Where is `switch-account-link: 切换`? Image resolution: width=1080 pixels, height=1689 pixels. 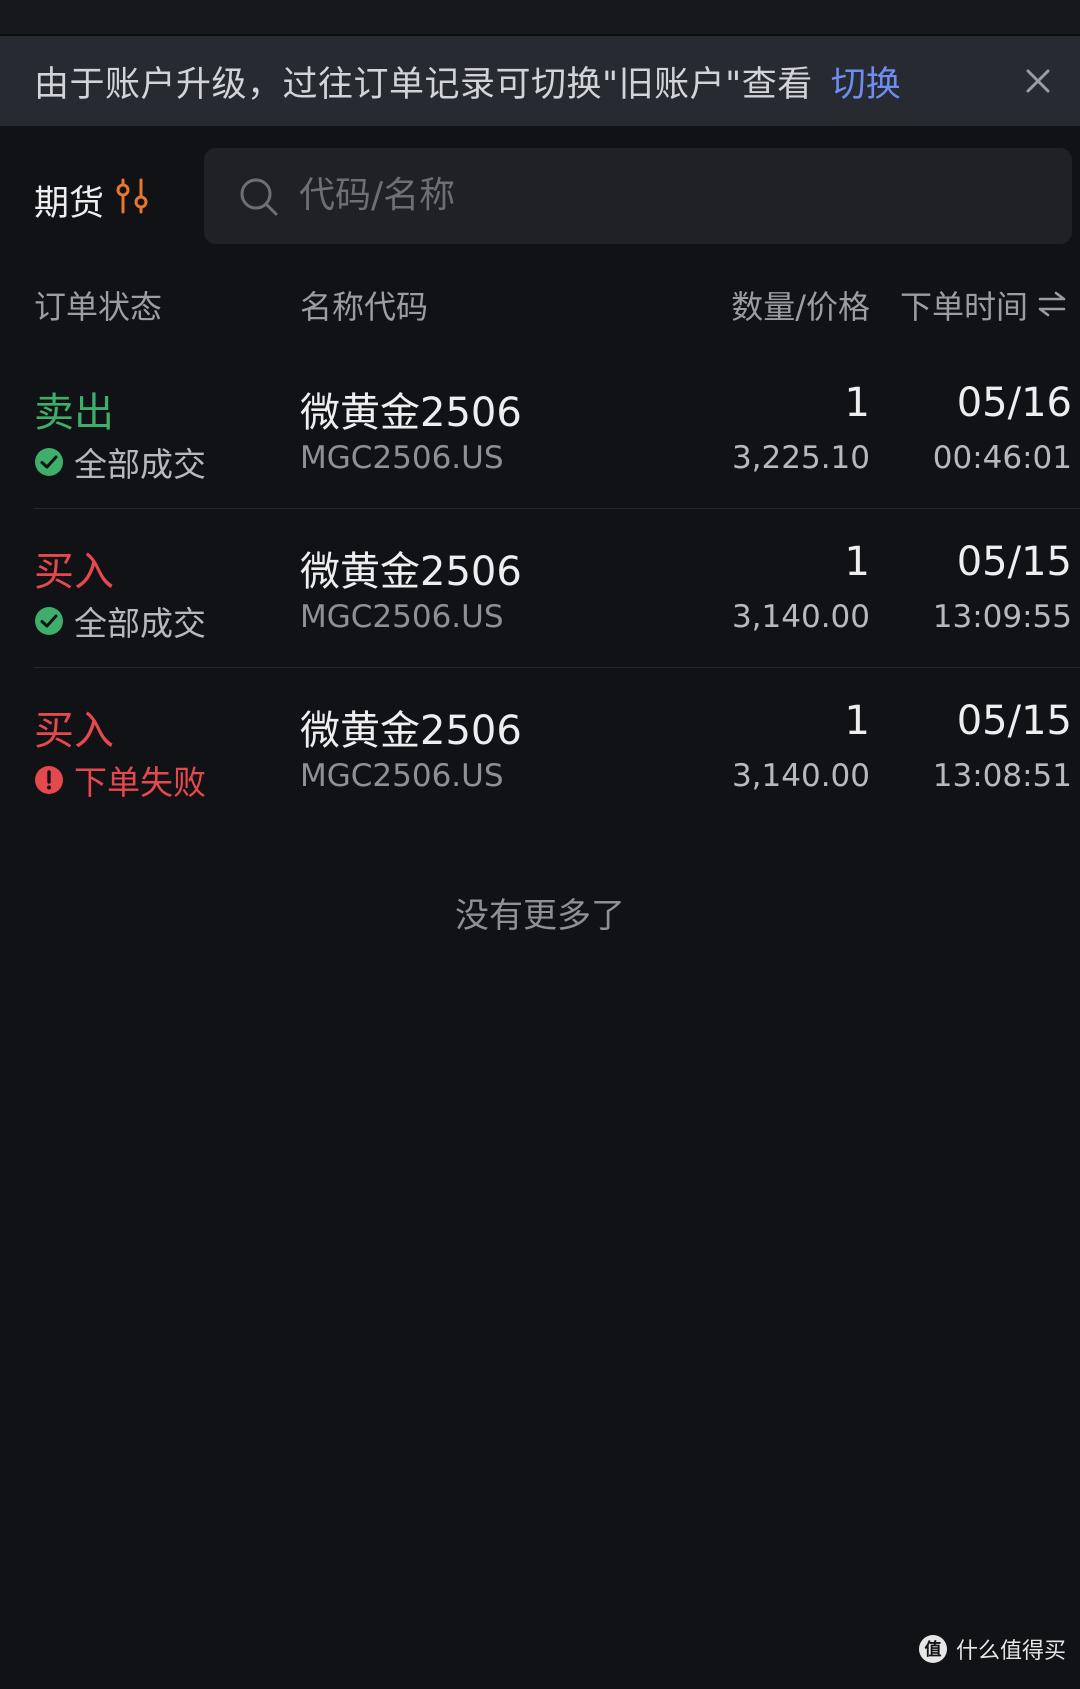
switch-account-link: 切换 is located at coordinates (866, 81).